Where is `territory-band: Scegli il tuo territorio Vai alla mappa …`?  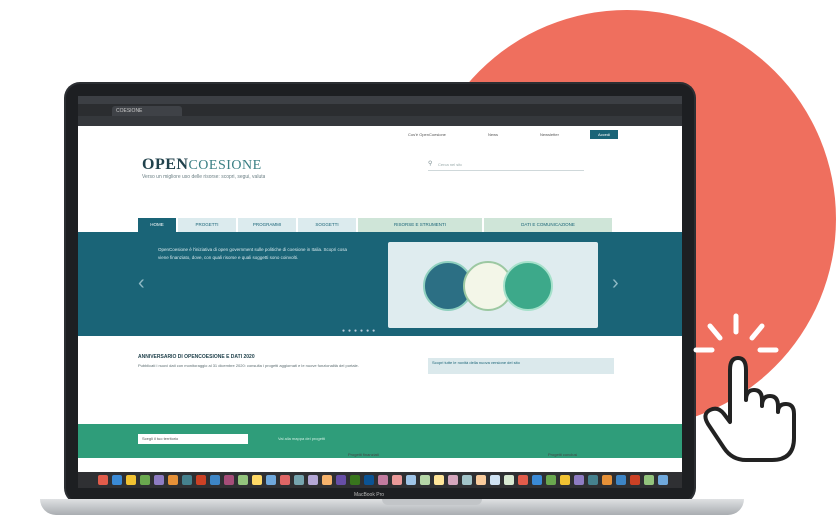
territory-band: Scegli il tuo territorio Vai alla mappa … is located at coordinates (380, 441).